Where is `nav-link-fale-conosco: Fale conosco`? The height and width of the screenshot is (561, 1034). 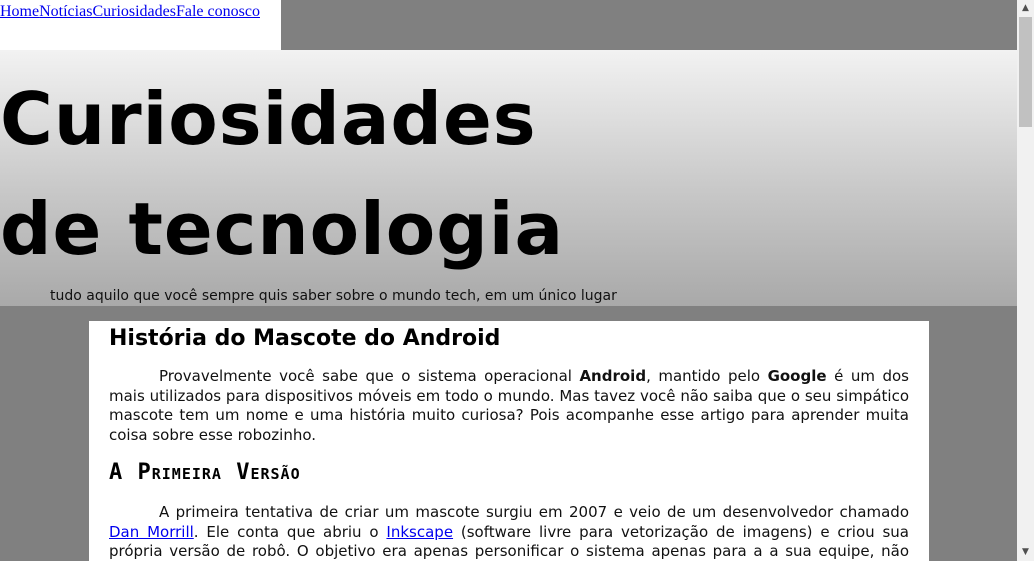 nav-link-fale-conosco: Fale conosco is located at coordinates (218, 11).